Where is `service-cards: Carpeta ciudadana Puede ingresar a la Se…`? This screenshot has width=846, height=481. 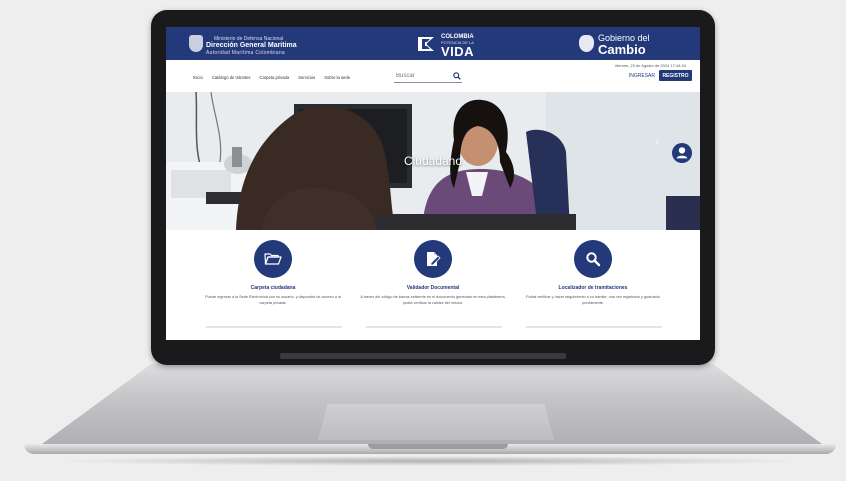
service-cards: Carpeta ciudadana Puede ingresar a la Se… is located at coordinates (433, 285).